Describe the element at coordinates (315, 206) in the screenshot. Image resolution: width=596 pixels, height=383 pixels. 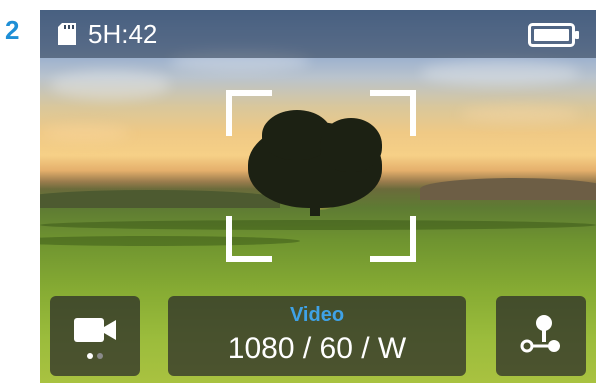
I see `tree-trunk` at that location.